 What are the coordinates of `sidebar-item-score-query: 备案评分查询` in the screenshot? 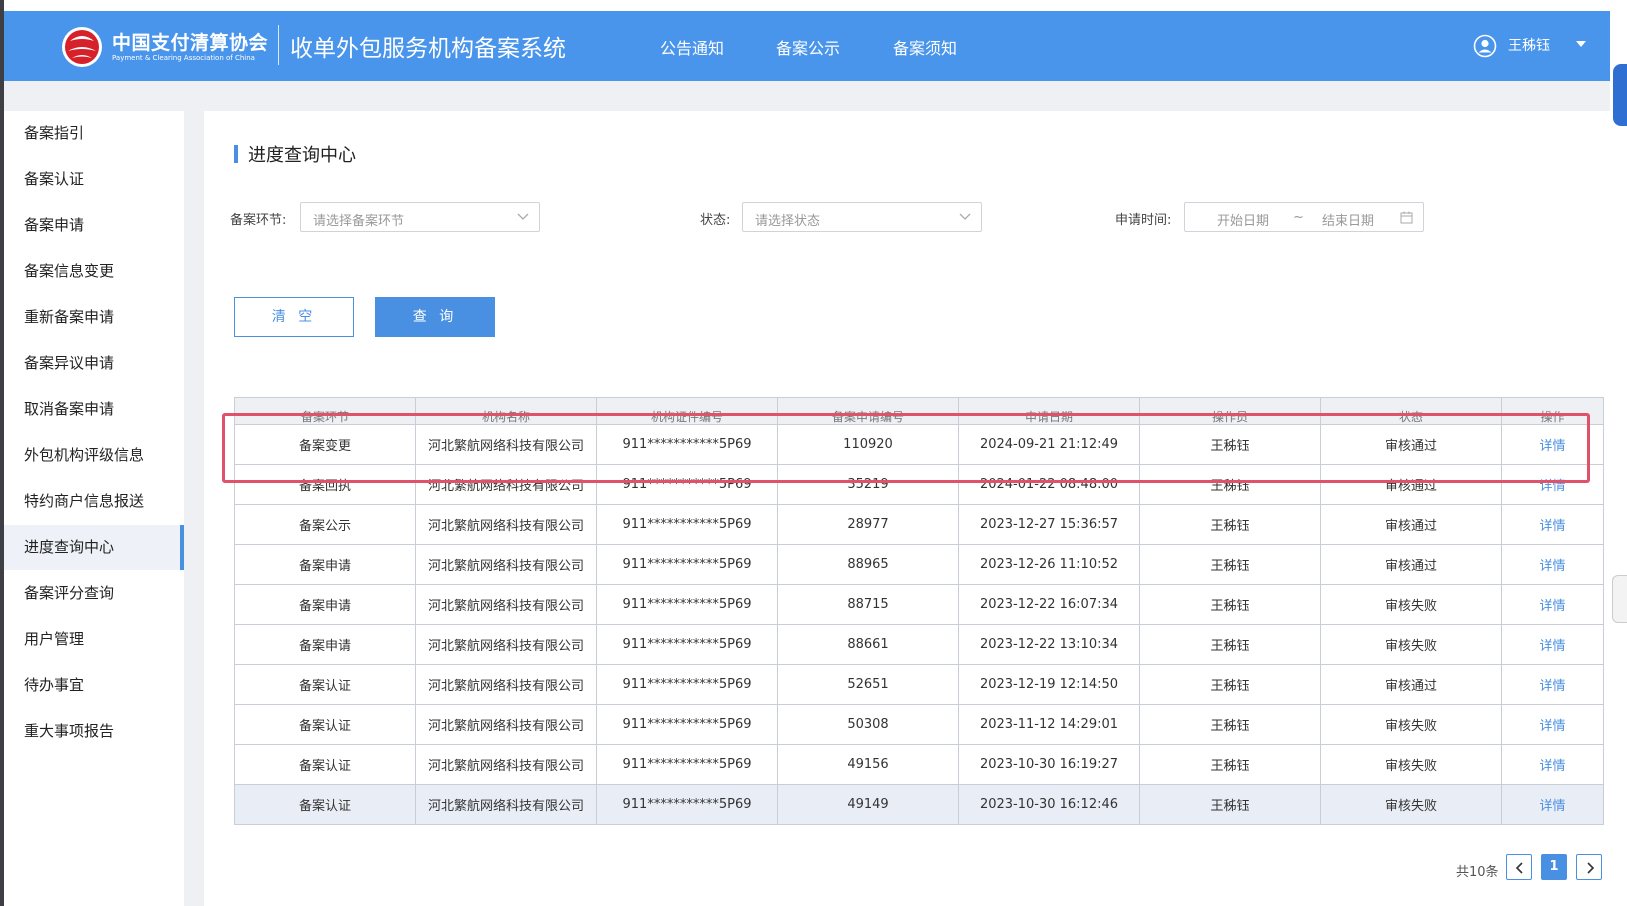 It's located at (94, 593).